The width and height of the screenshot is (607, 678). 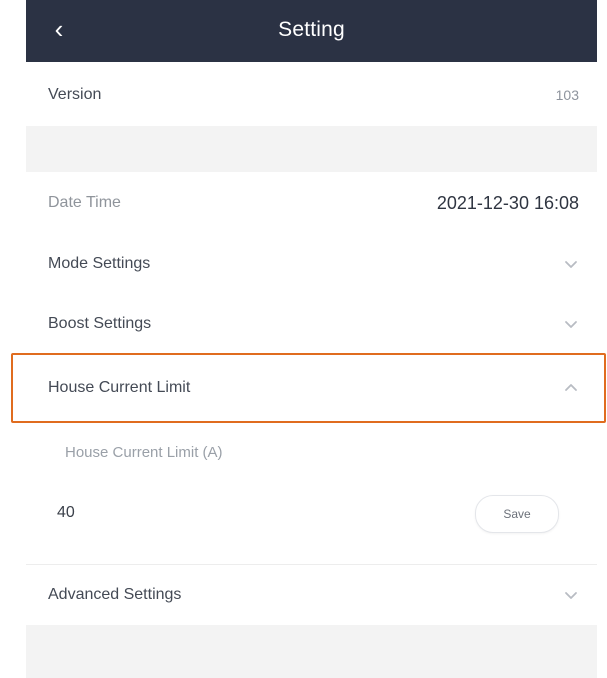 What do you see at coordinates (115, 594) in the screenshot?
I see `advanced-settings-label: Advanced Settings` at bounding box center [115, 594].